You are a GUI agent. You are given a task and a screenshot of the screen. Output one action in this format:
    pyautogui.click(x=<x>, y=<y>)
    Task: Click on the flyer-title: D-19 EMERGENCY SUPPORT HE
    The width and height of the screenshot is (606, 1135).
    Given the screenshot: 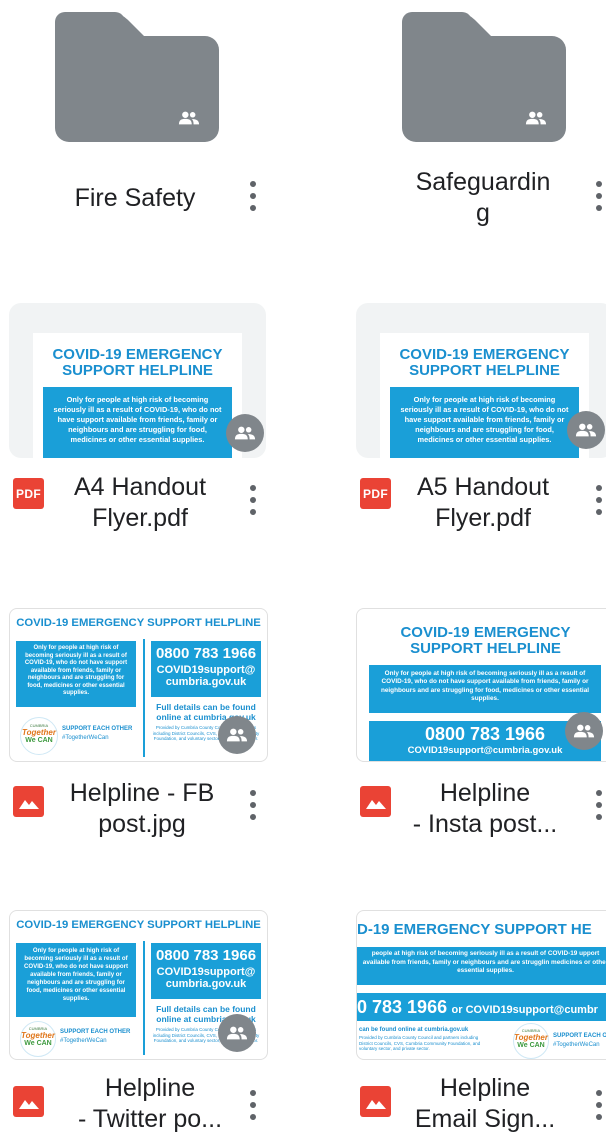 What is the action you would take?
    pyautogui.click(x=474, y=929)
    